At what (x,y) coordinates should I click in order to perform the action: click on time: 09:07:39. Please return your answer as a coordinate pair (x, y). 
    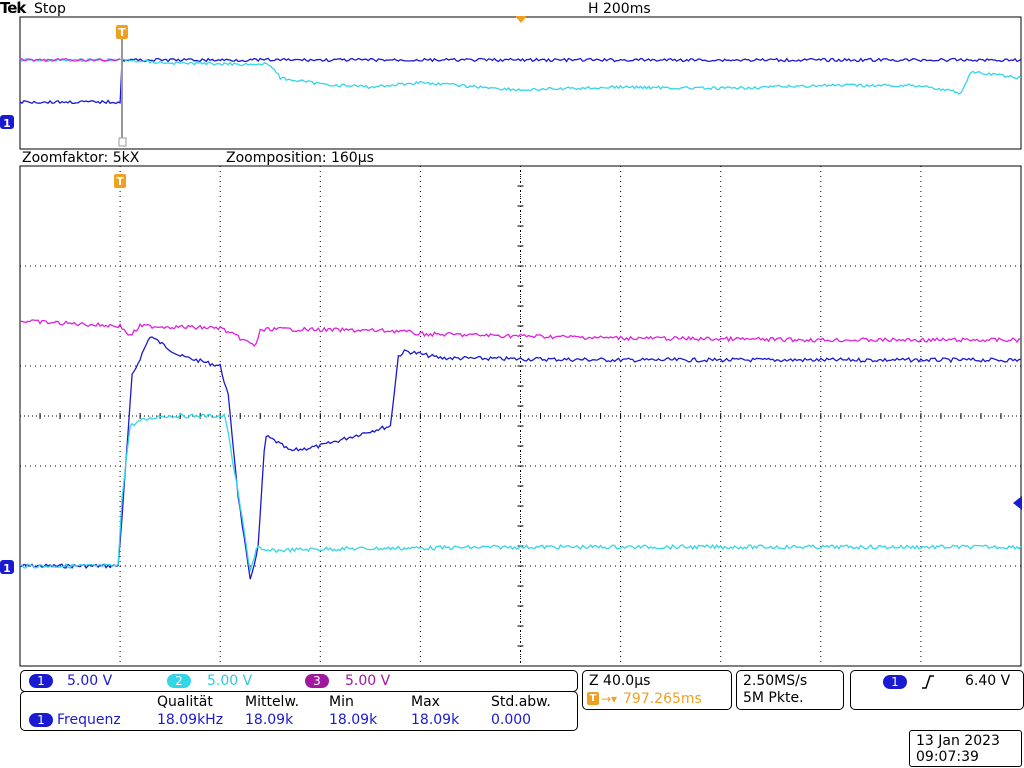
    Looking at the image, I should click on (947, 757).